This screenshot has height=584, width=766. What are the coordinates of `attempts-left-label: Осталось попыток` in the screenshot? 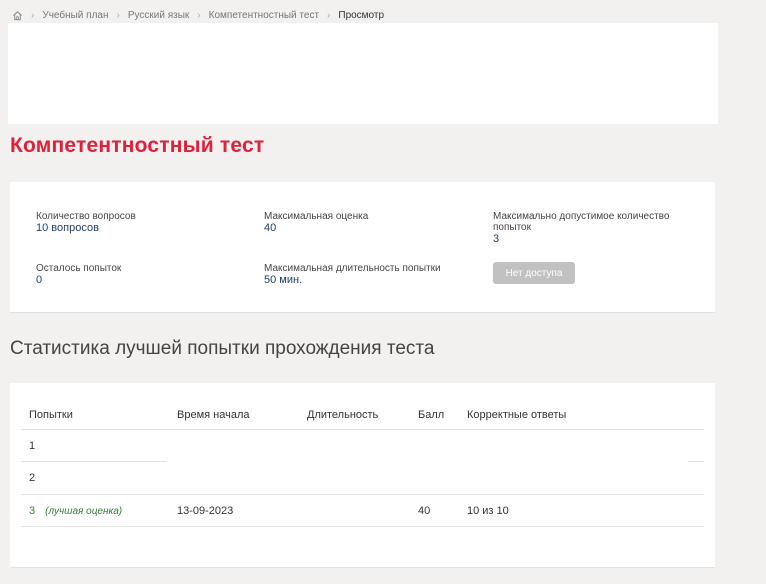 It's located at (79, 268).